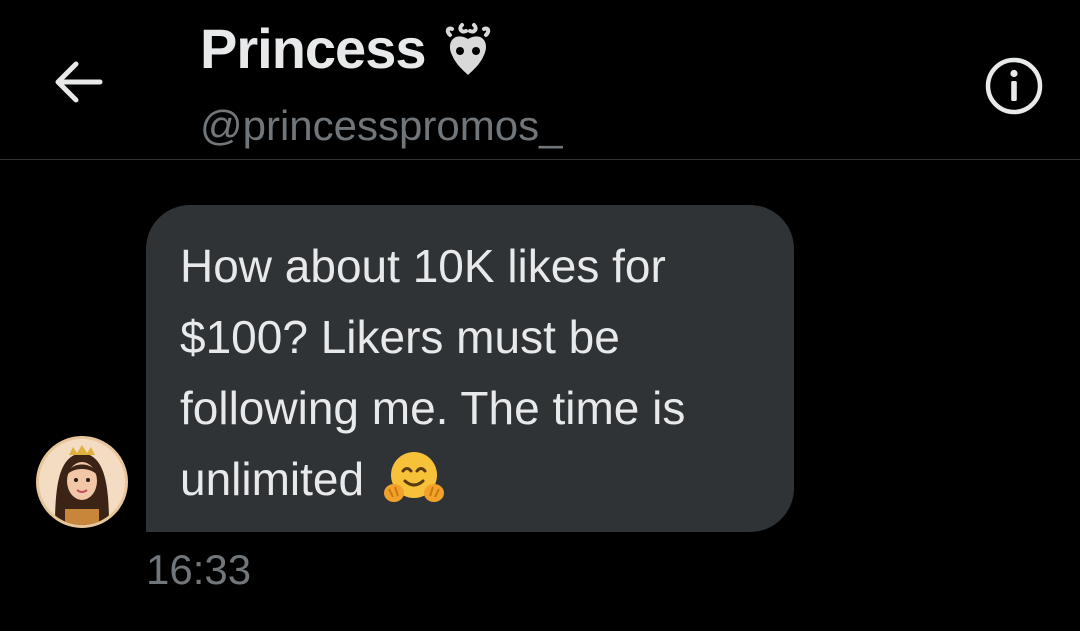  Describe the element at coordinates (381, 82) in the screenshot. I see `conversation-title-block: Princess @princesspromos_` at that location.